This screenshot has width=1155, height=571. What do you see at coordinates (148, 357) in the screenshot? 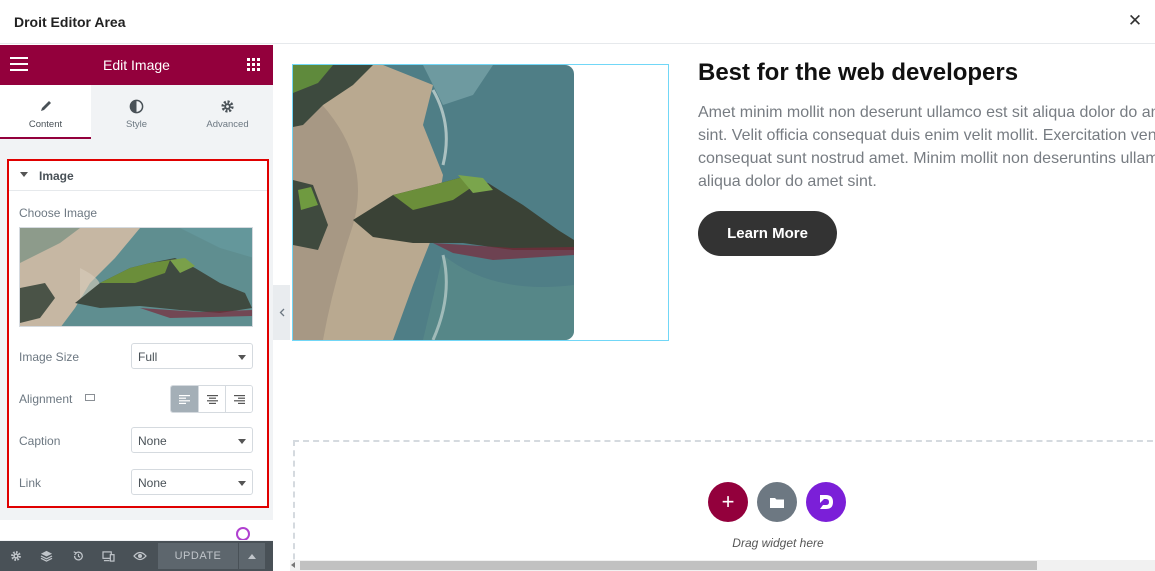
I see `image-size-value: Full` at bounding box center [148, 357].